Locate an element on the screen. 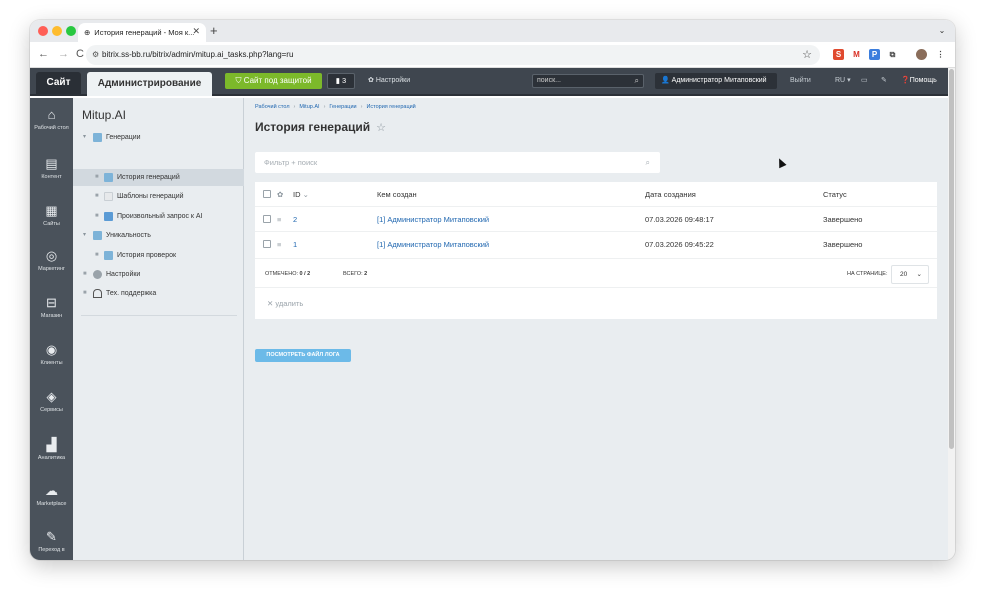 The height and width of the screenshot is (600, 986). site-tab: Сайт is located at coordinates (58, 83).